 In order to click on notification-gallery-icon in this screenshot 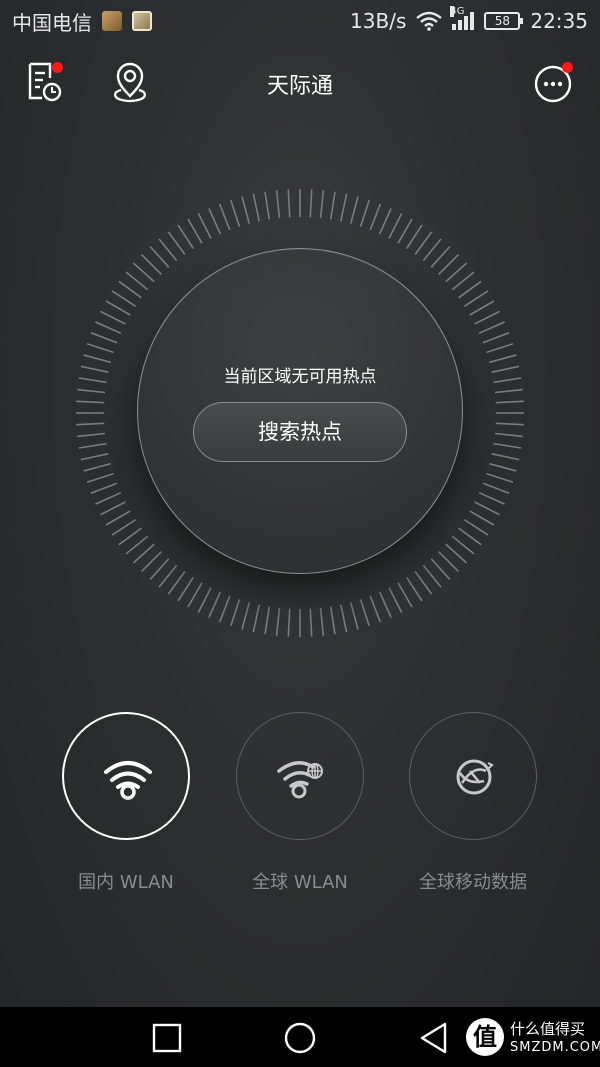, I will do `click(142, 21)`.